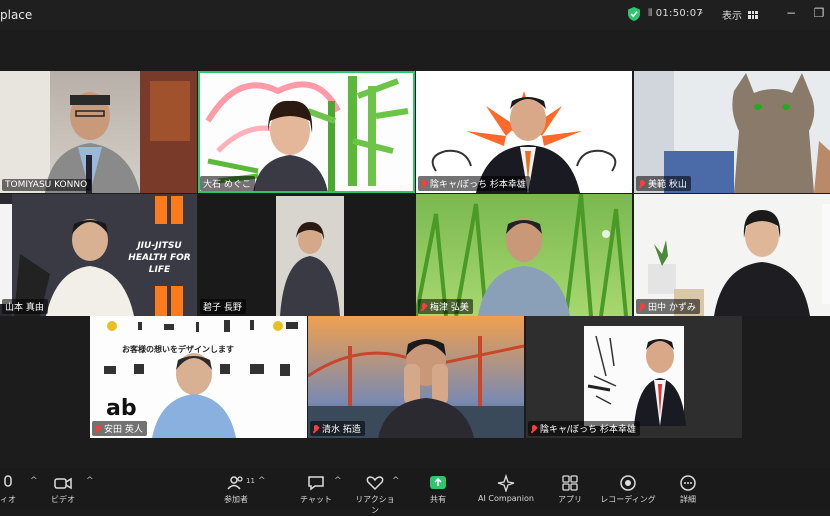  What do you see at coordinates (98, 255) in the screenshot?
I see `participant-tile: JIU-JITSU HEALTH FOR LIFE 山本 真由` at bounding box center [98, 255].